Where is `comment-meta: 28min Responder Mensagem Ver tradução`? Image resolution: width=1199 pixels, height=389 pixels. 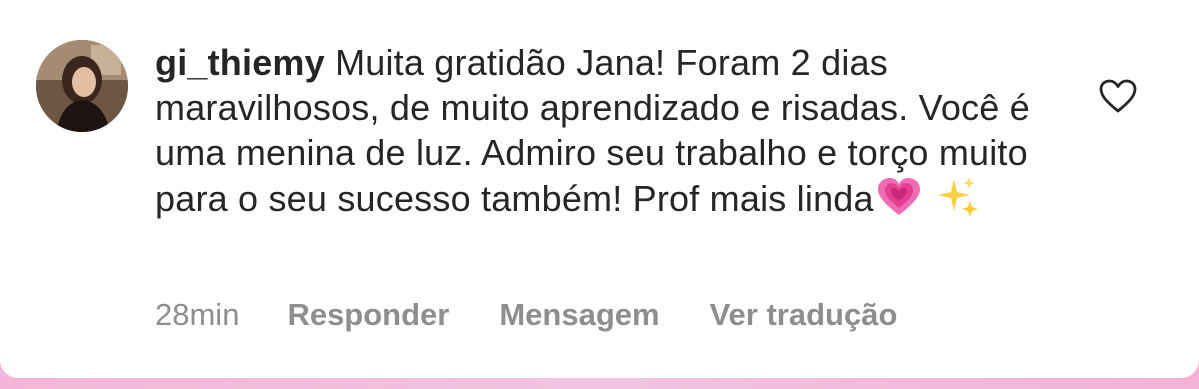
comment-meta: 28min Responder Mensagem Ver tradução is located at coordinates (551, 315).